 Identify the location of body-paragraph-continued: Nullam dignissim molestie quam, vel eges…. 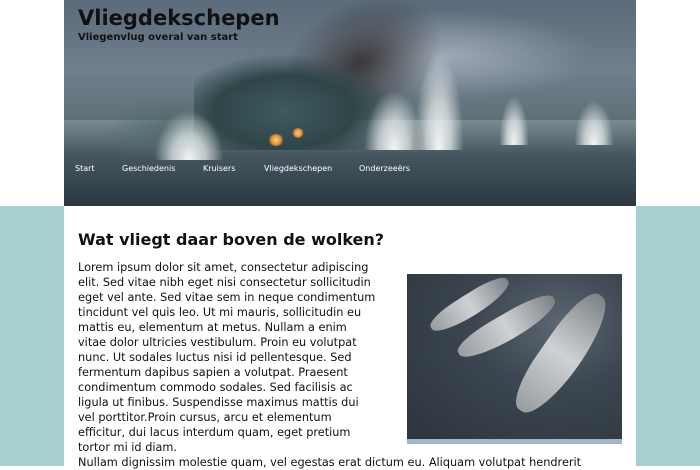
(330, 462).